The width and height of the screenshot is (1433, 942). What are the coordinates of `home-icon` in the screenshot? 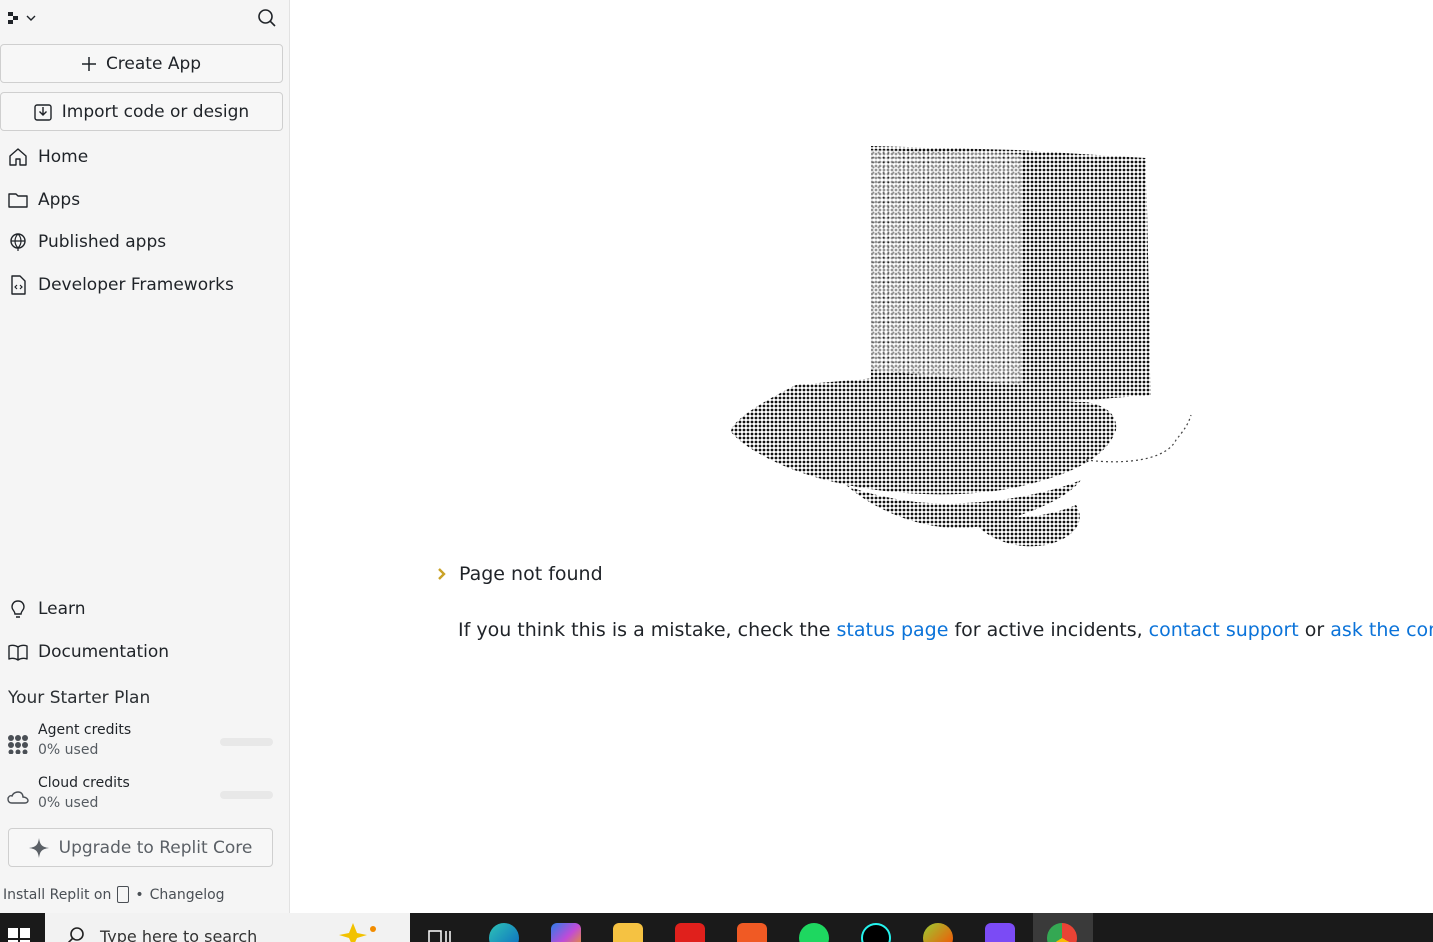 It's located at (18, 157).